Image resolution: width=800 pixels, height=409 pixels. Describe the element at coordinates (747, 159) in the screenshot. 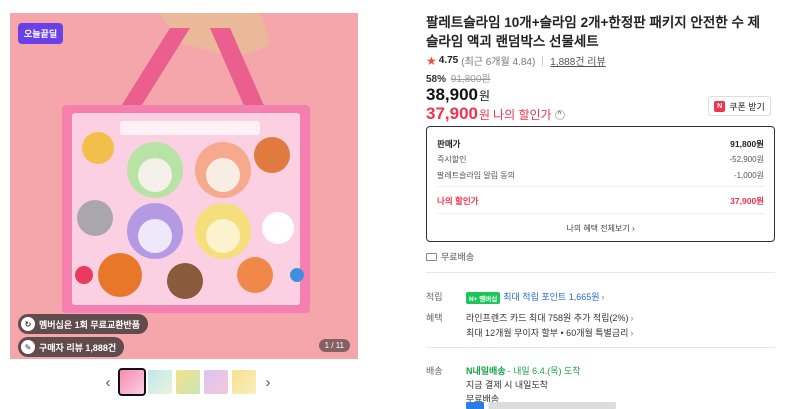

I see `breakdown-value: -52,900원` at that location.